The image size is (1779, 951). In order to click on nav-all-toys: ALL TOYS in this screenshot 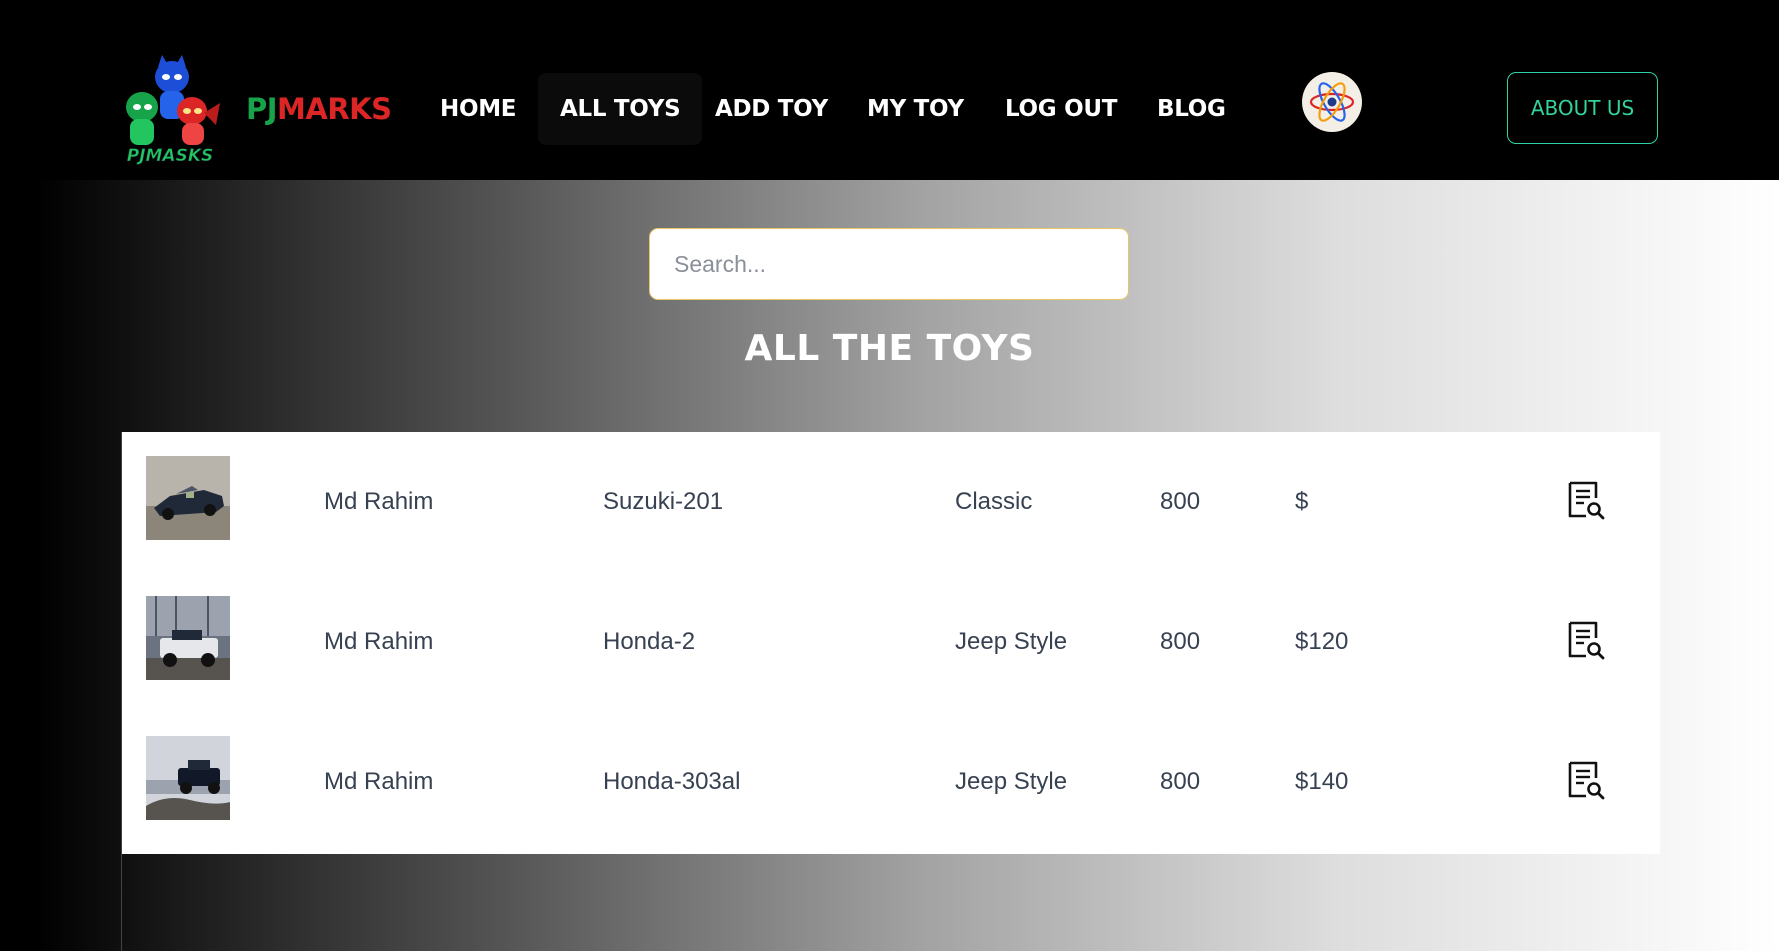, I will do `click(620, 109)`.